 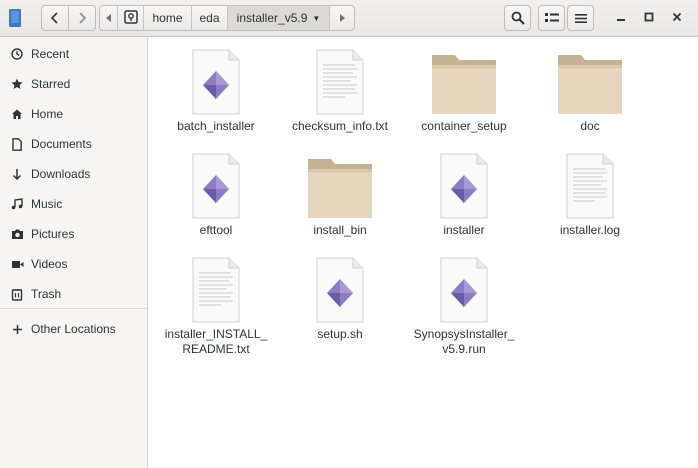 I want to click on document-icon, so click(x=17, y=144).